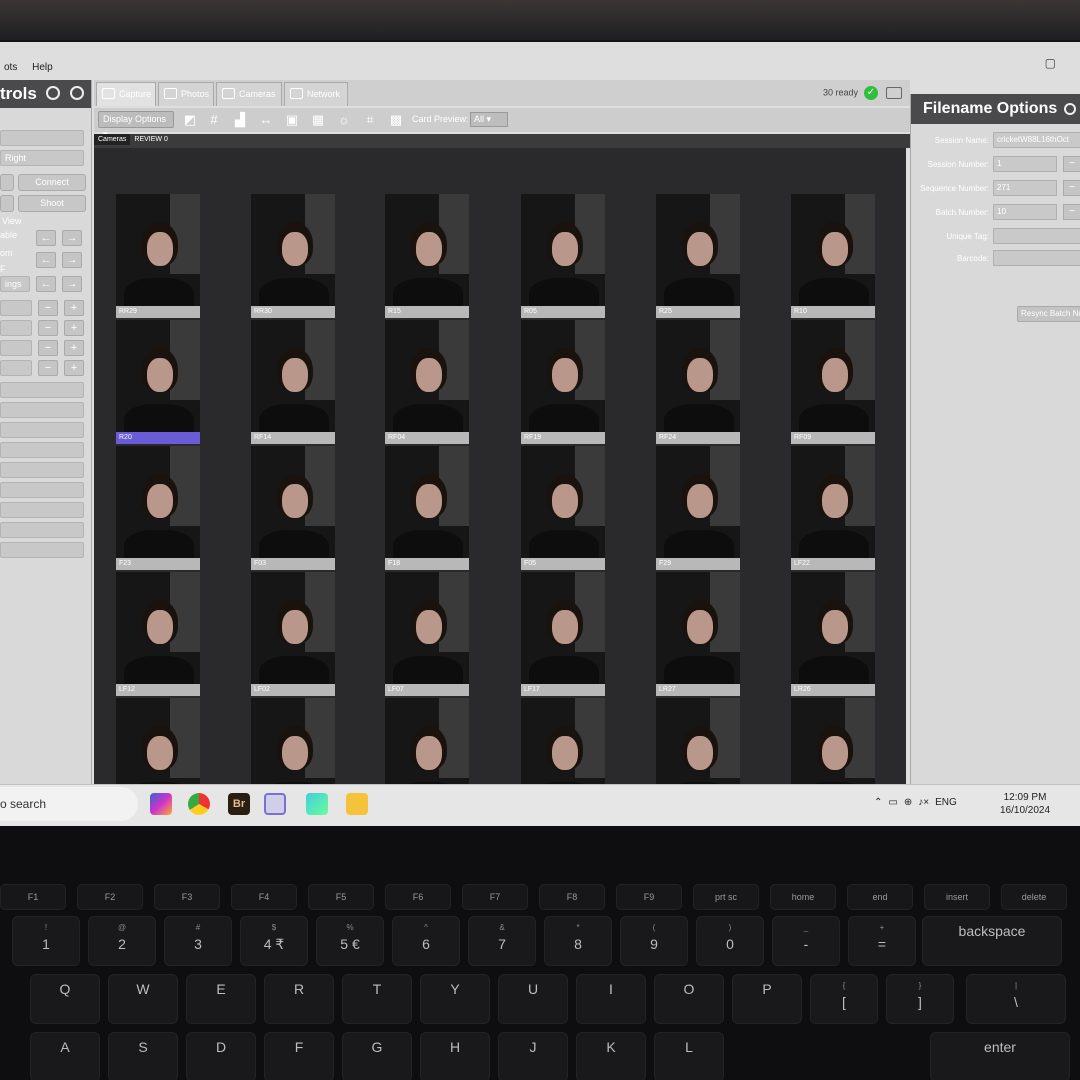  What do you see at coordinates (42, 67) in the screenshot?
I see `menu-item-help: Help` at bounding box center [42, 67].